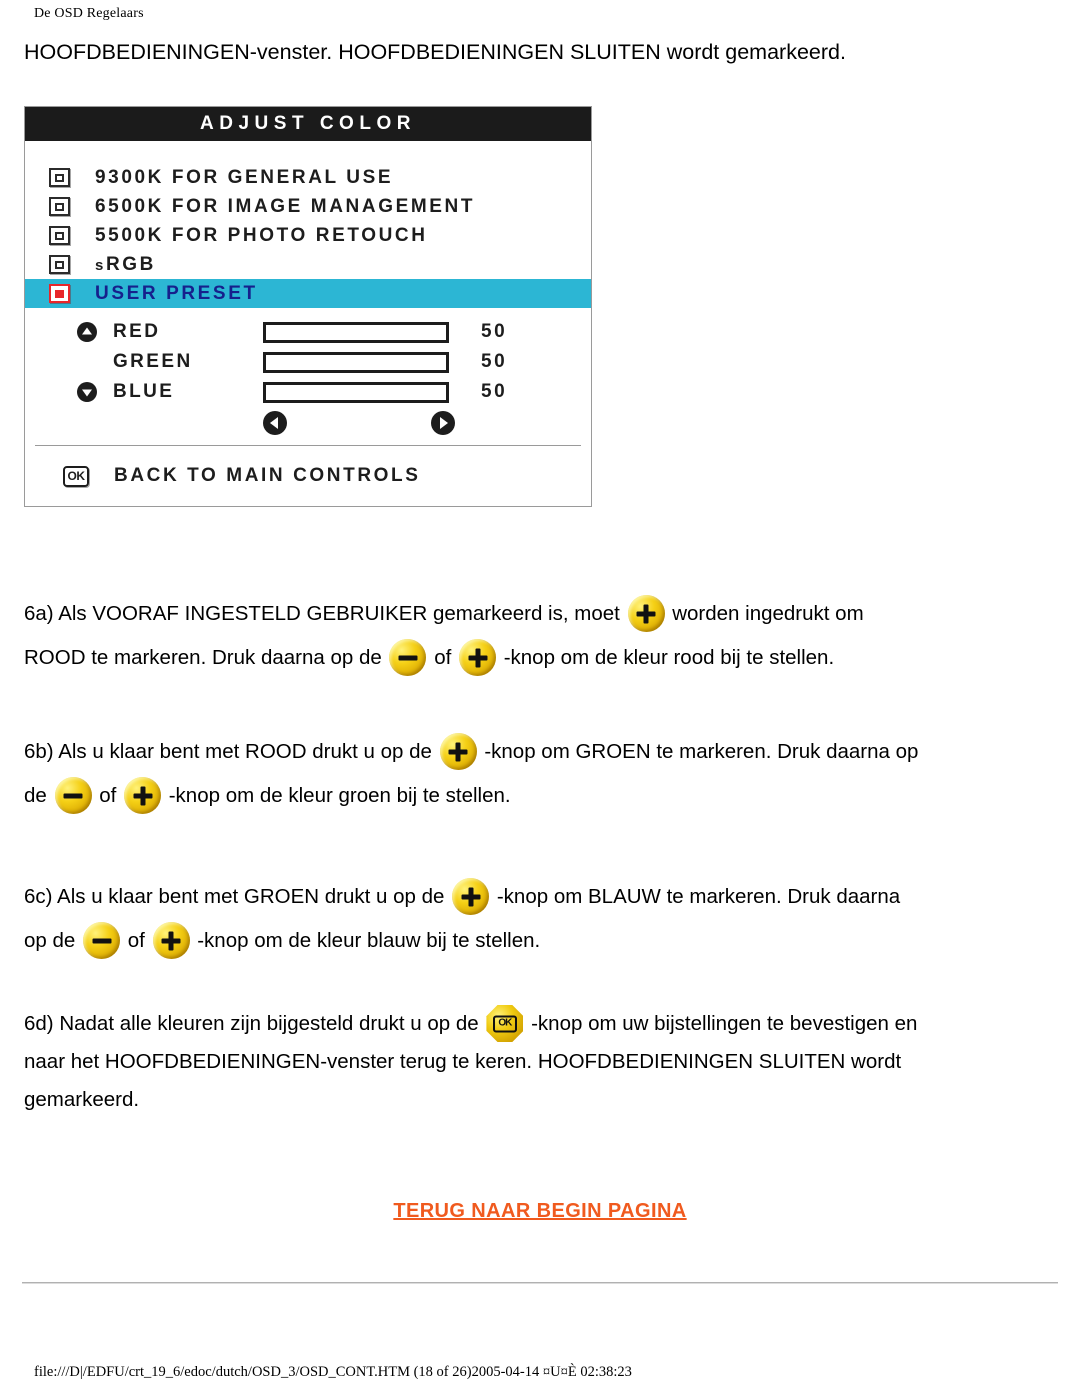 This screenshot has width=1080, height=1397. Describe the element at coordinates (356, 392) in the screenshot. I see `blue-slider` at that location.